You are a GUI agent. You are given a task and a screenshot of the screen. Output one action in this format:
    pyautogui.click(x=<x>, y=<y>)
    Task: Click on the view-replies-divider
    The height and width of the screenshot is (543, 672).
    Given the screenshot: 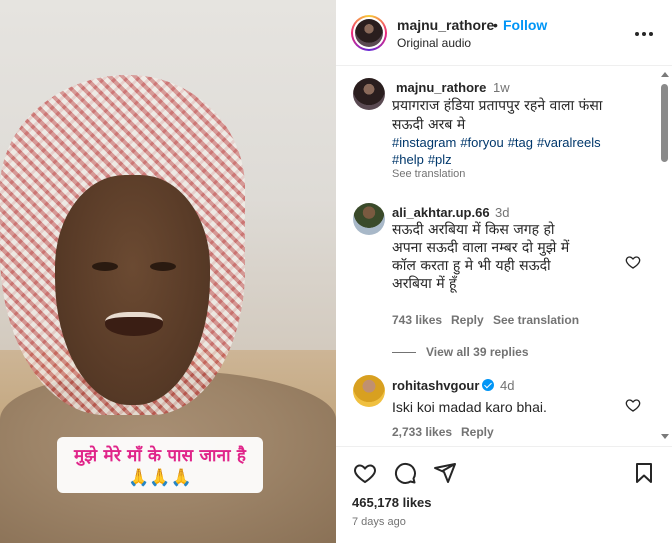 What is the action you would take?
    pyautogui.click(x=404, y=352)
    